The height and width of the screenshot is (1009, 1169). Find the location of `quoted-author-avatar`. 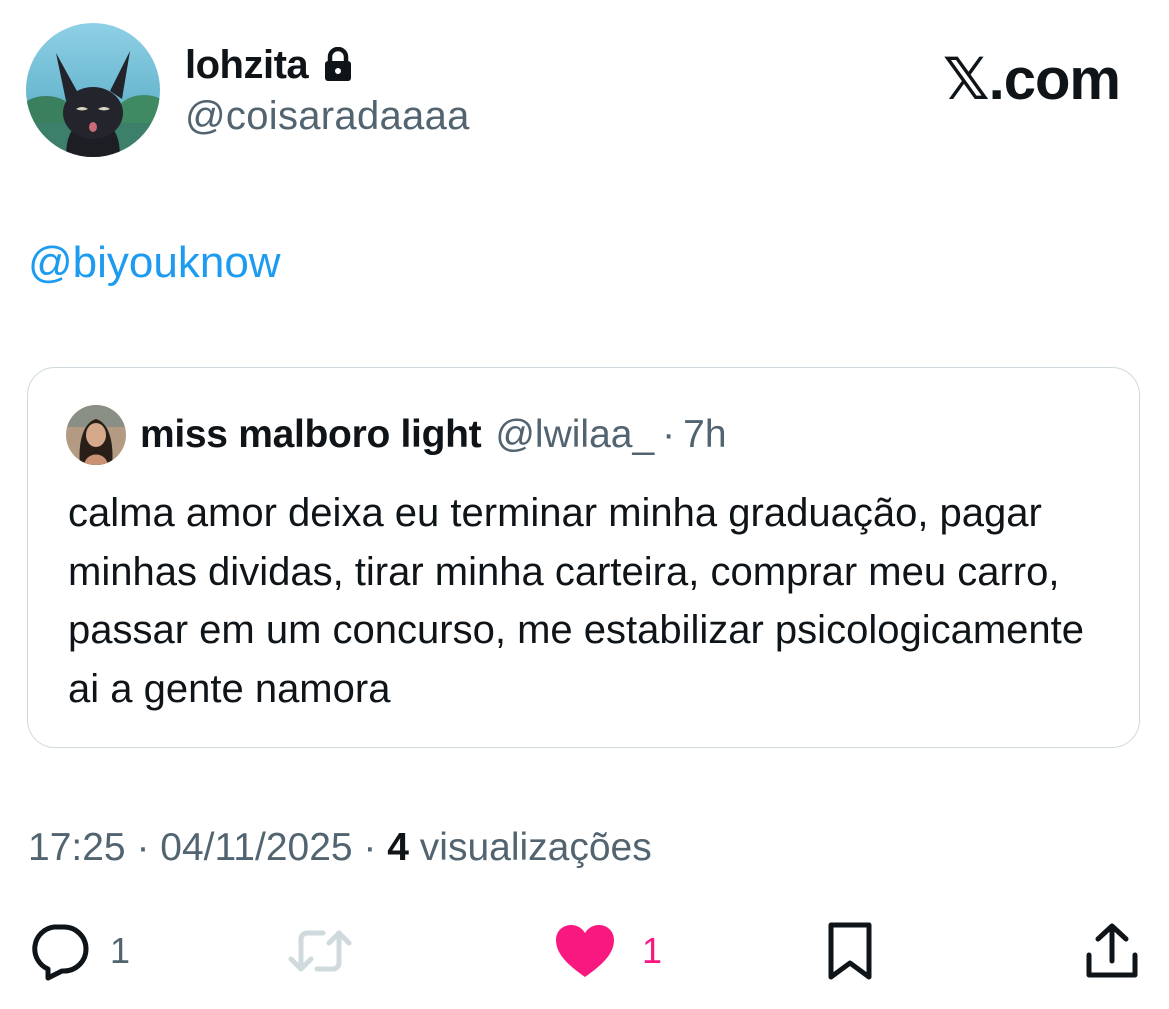

quoted-author-avatar is located at coordinates (96, 435).